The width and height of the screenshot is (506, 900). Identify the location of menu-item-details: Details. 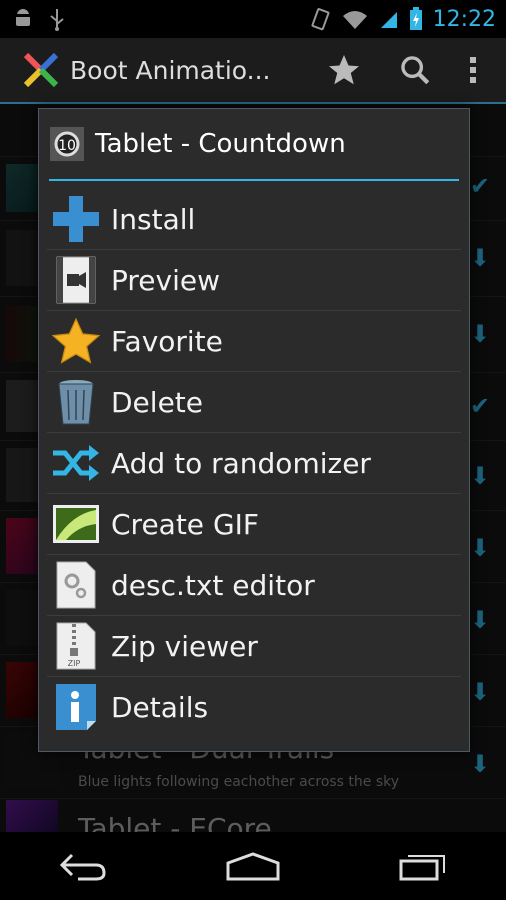
(254, 707).